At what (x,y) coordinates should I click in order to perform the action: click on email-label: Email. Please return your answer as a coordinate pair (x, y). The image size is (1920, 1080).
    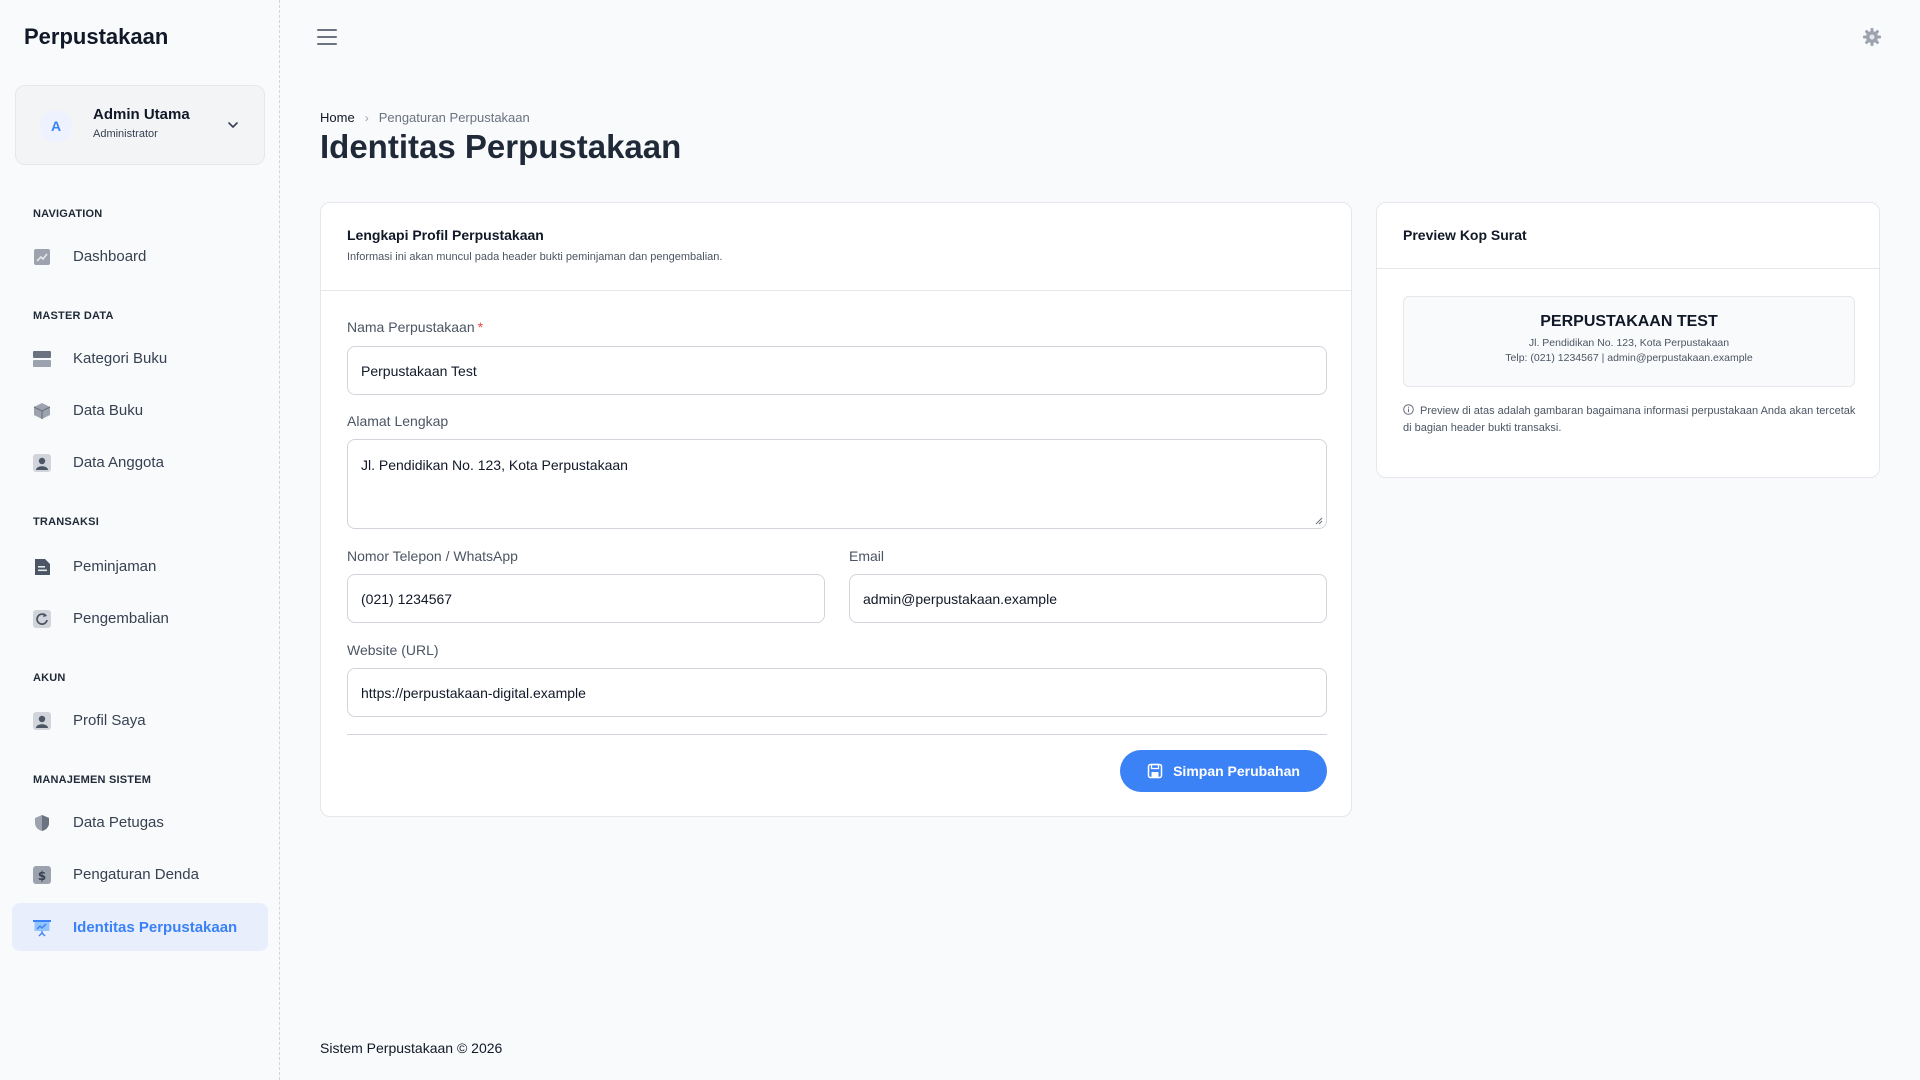
    Looking at the image, I should click on (867, 556).